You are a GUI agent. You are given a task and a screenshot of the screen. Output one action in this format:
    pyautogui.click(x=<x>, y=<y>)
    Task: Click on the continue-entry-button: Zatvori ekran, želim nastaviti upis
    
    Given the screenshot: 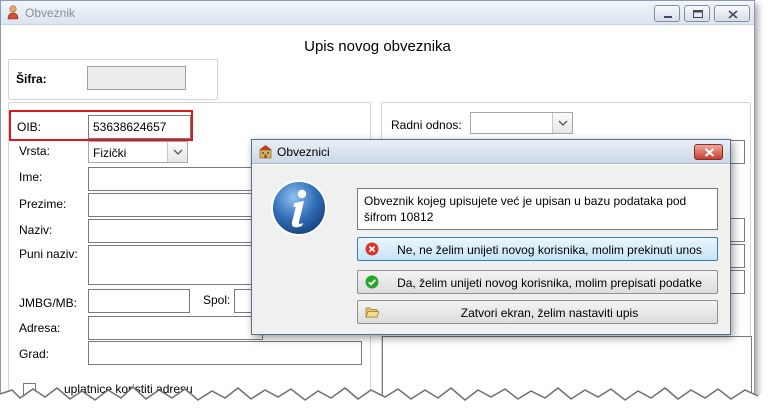 What is the action you would take?
    pyautogui.click(x=537, y=312)
    